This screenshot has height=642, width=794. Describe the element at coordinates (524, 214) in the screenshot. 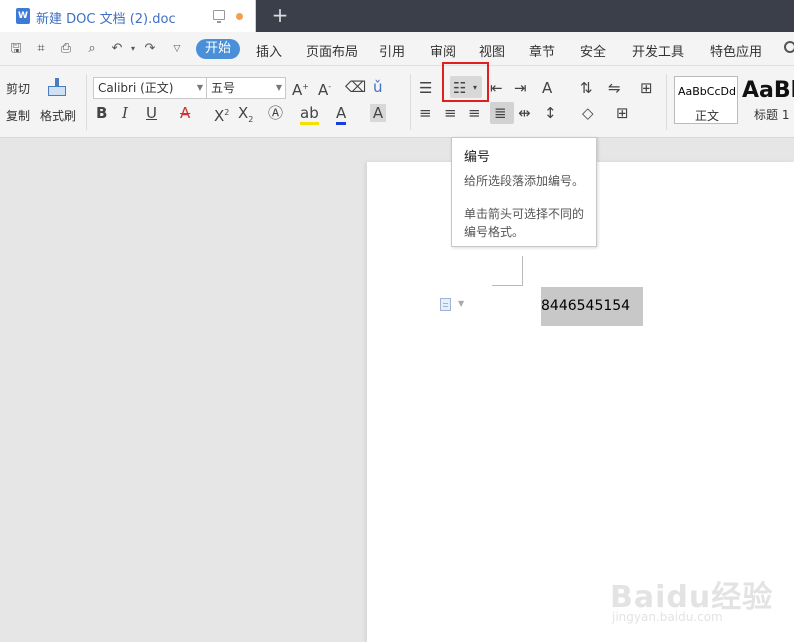

I see `tooltip-hint-line-1: 单击箭头可选择不同的` at that location.